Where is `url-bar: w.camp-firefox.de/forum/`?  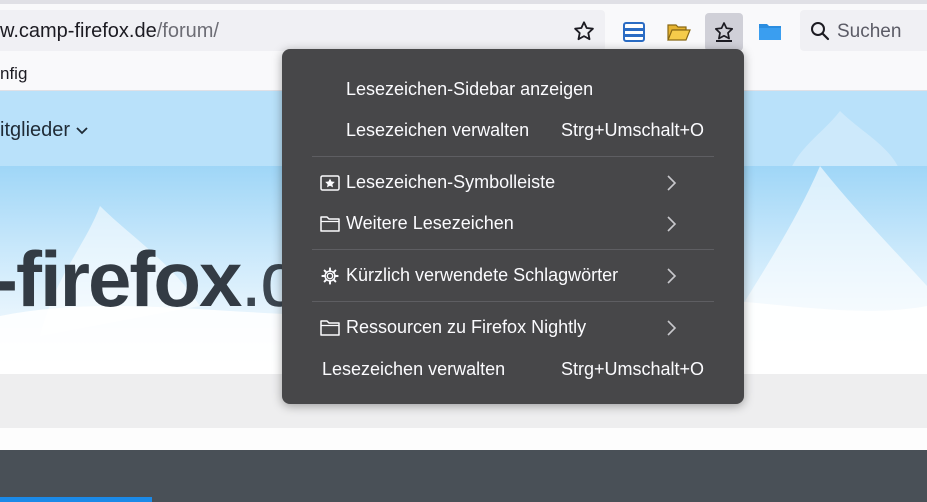
url-bar: w.camp-firefox.de/forum/ is located at coordinates (302, 30).